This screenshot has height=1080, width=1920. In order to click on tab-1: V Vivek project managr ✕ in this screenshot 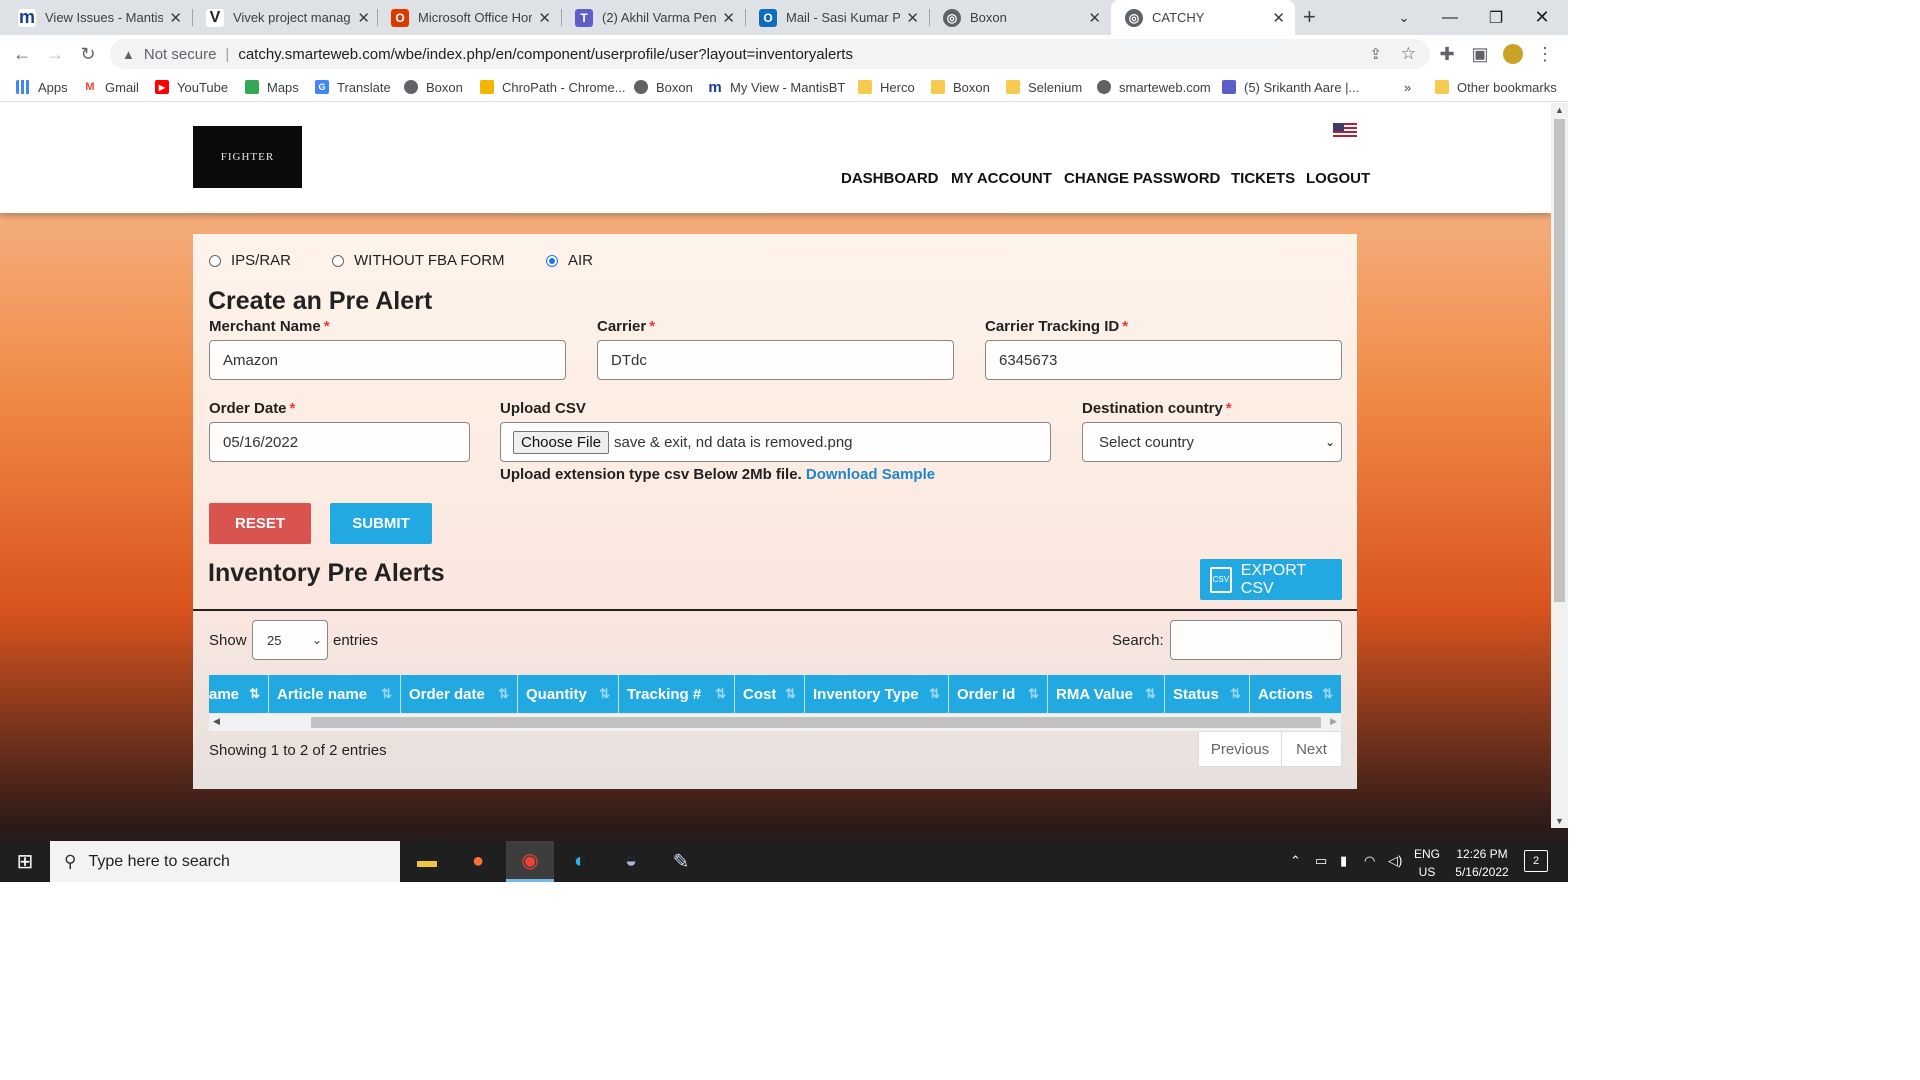, I will do `click(286, 17)`.